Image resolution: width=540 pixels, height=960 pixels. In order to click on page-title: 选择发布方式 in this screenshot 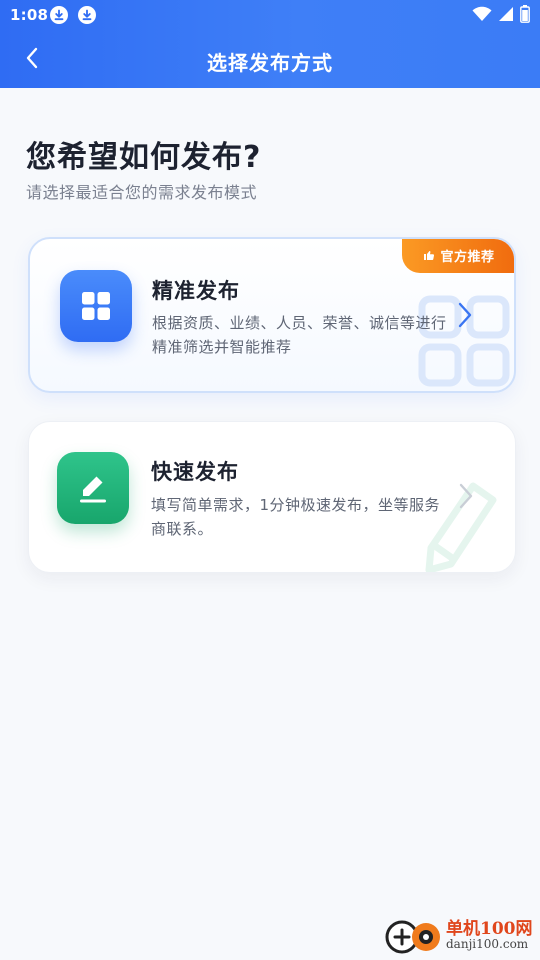, I will do `click(270, 63)`.